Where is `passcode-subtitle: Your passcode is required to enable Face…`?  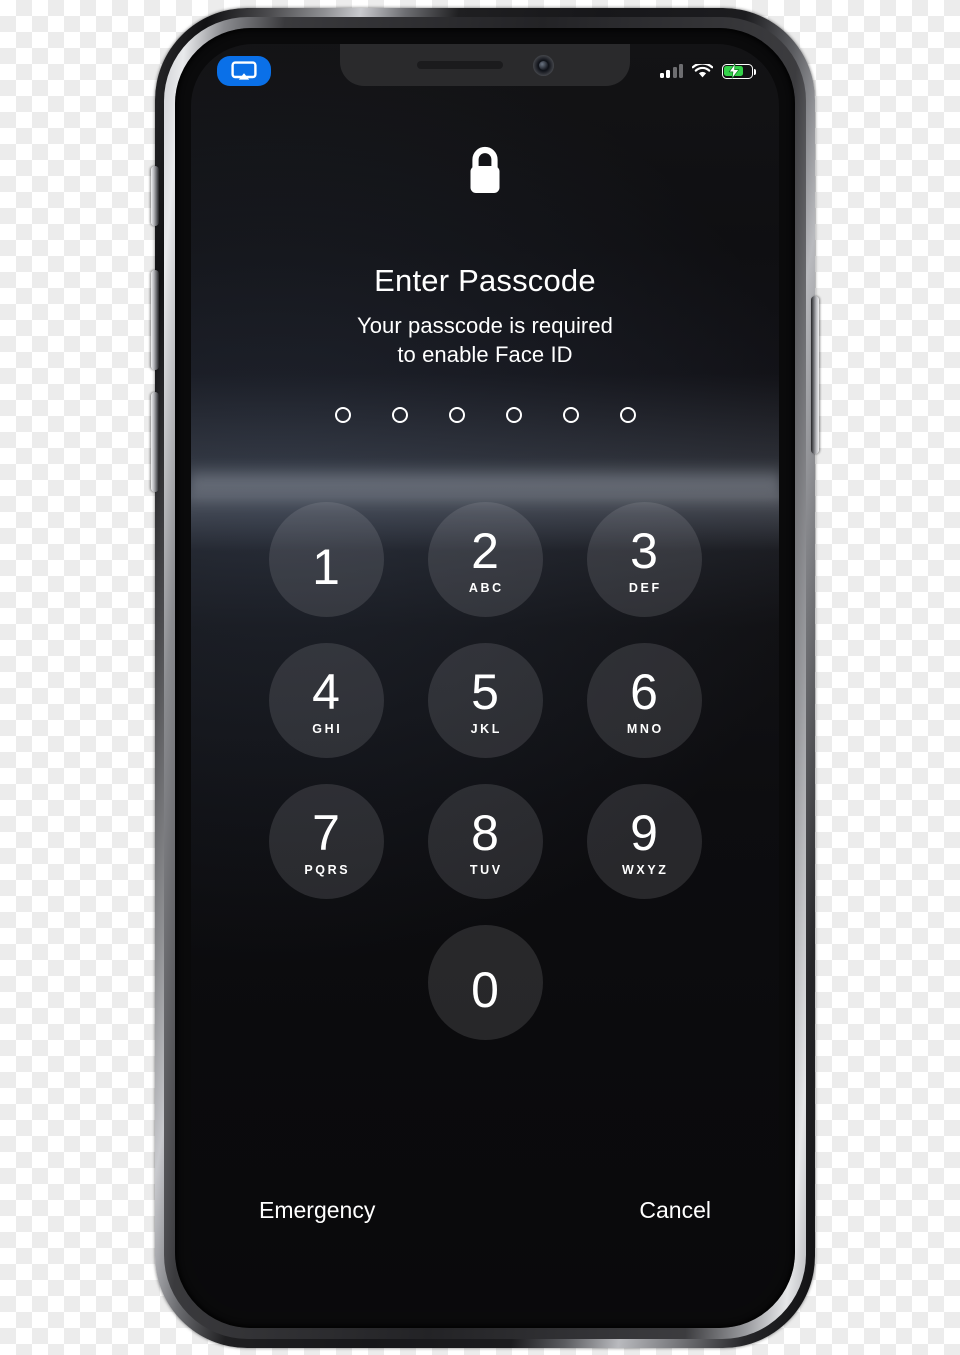
passcode-subtitle: Your passcode is required to enable Face… is located at coordinates (485, 340).